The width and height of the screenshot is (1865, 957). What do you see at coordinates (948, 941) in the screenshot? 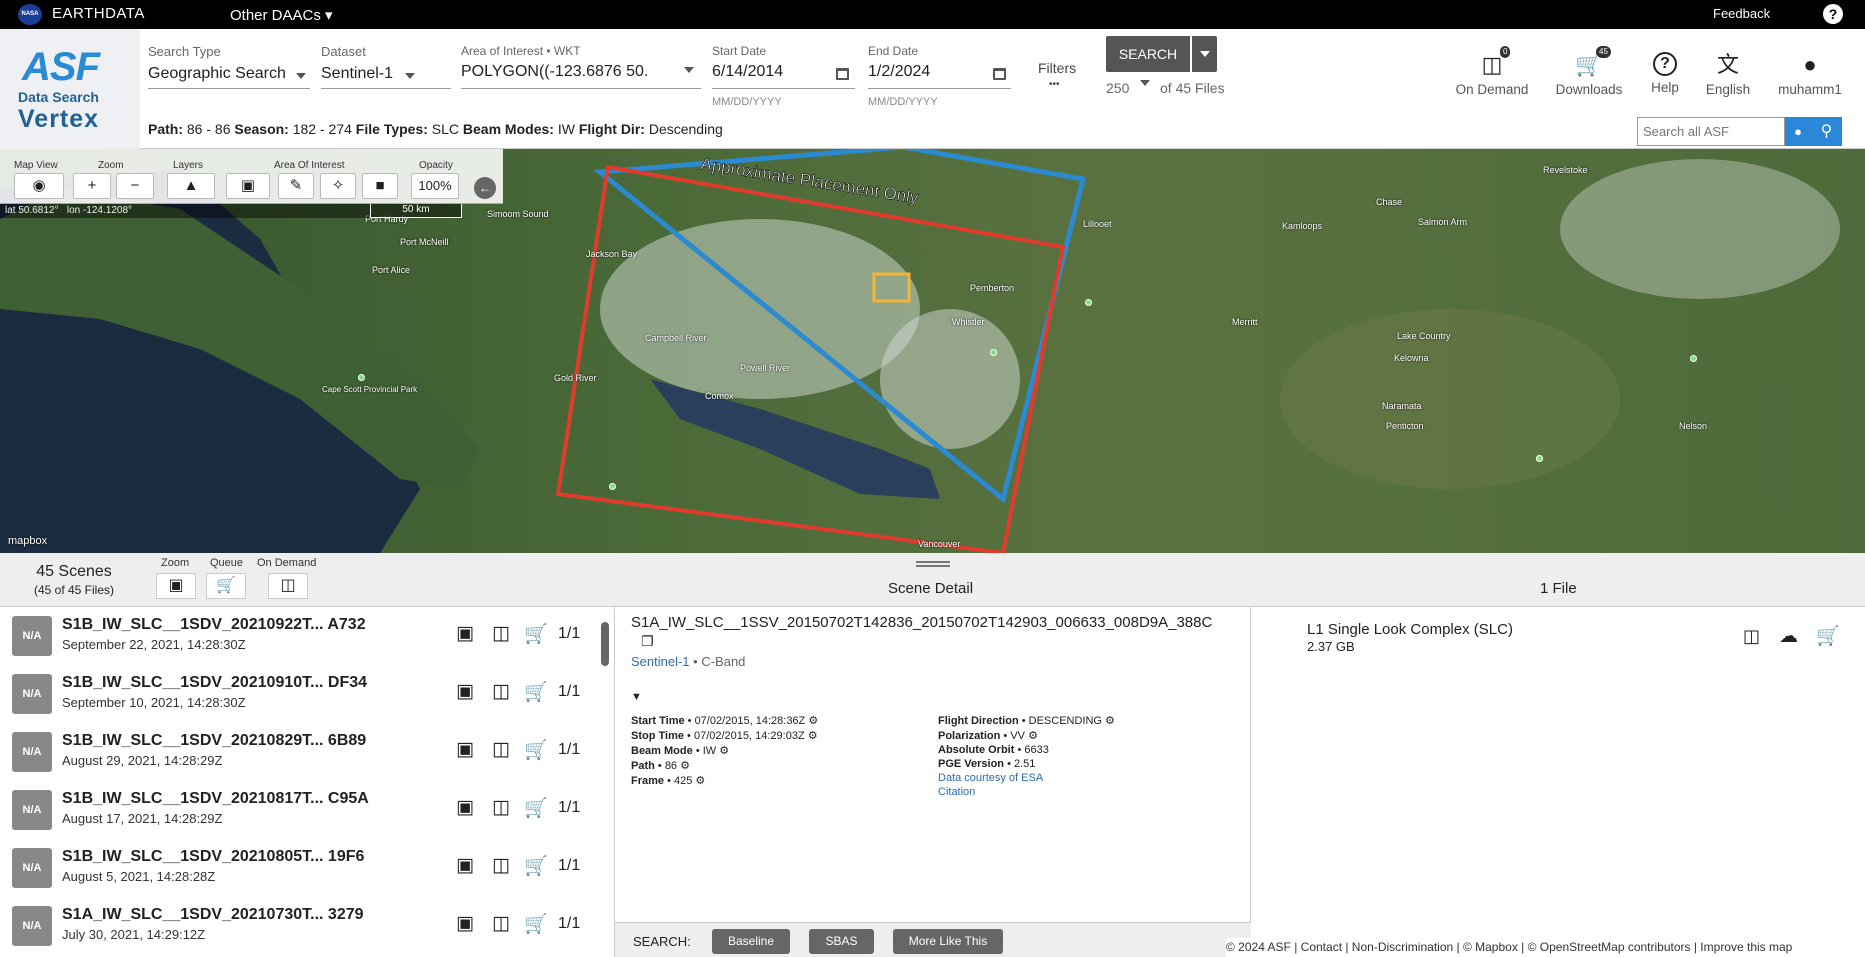
I see `more-like-this-button: More Like This` at bounding box center [948, 941].